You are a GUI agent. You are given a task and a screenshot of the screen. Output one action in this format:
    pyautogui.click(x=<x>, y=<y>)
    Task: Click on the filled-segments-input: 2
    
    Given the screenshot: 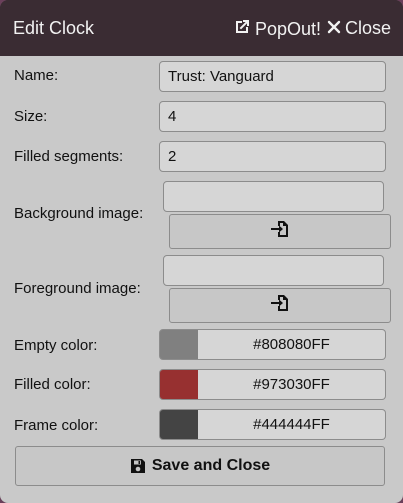 What is the action you would take?
    pyautogui.click(x=272, y=156)
    